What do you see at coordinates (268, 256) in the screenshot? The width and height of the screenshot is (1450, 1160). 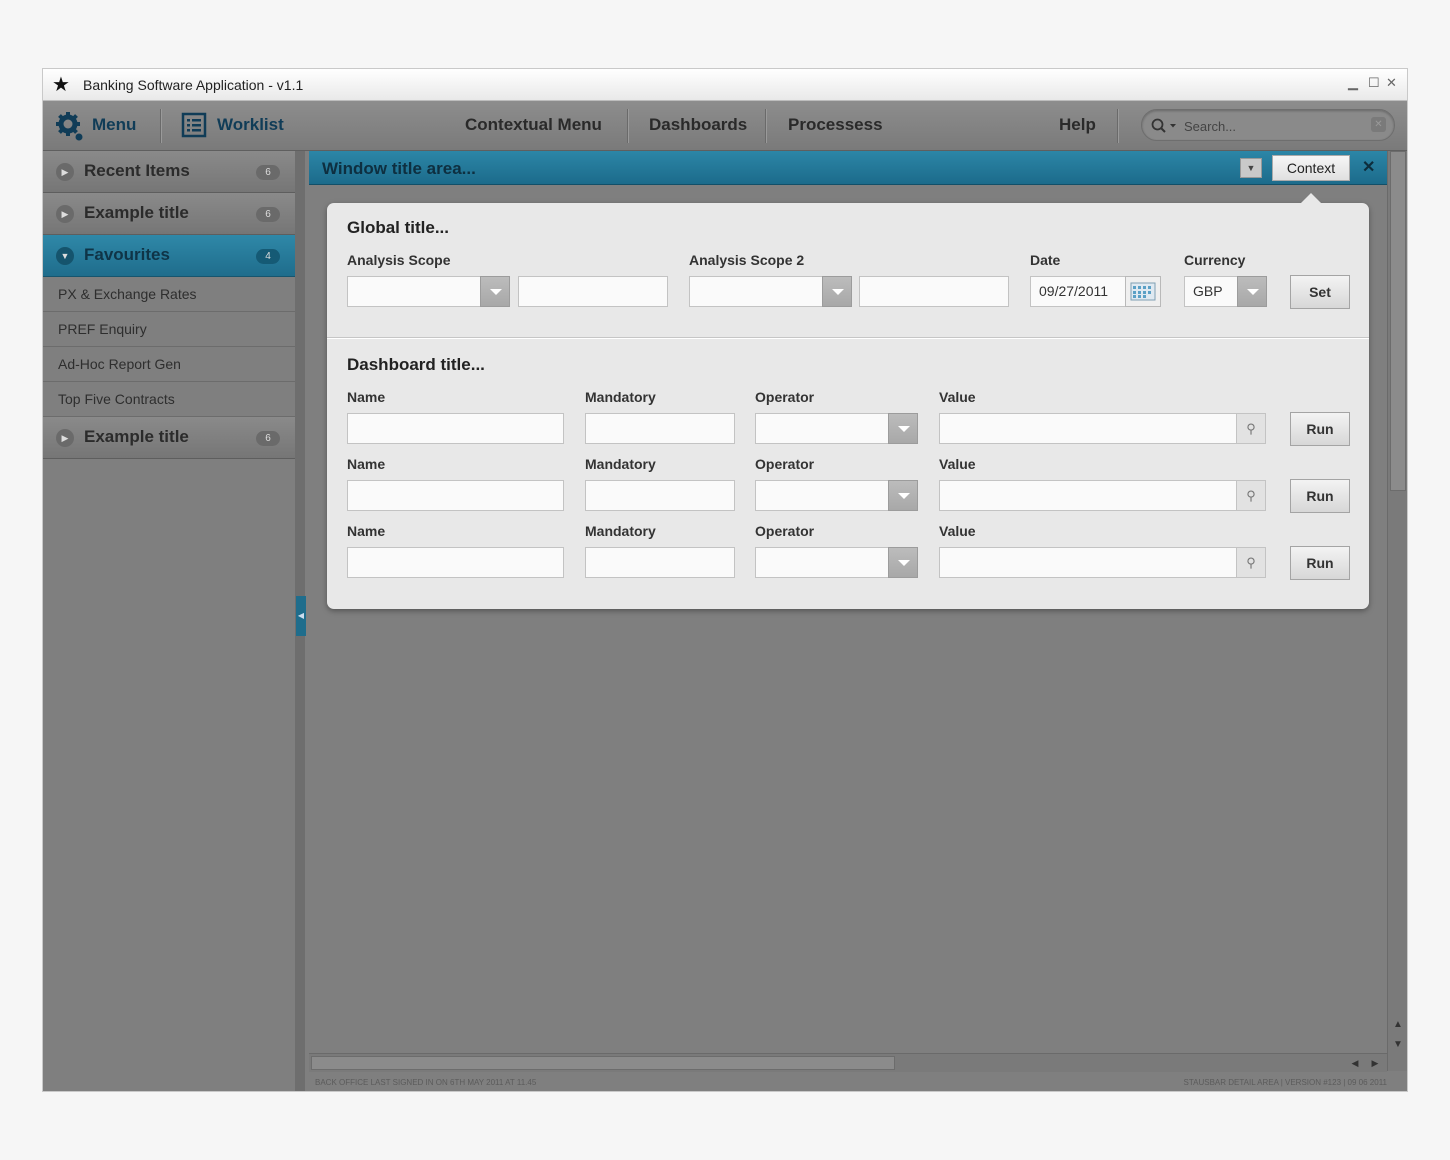 I see `count-badge: 4` at bounding box center [268, 256].